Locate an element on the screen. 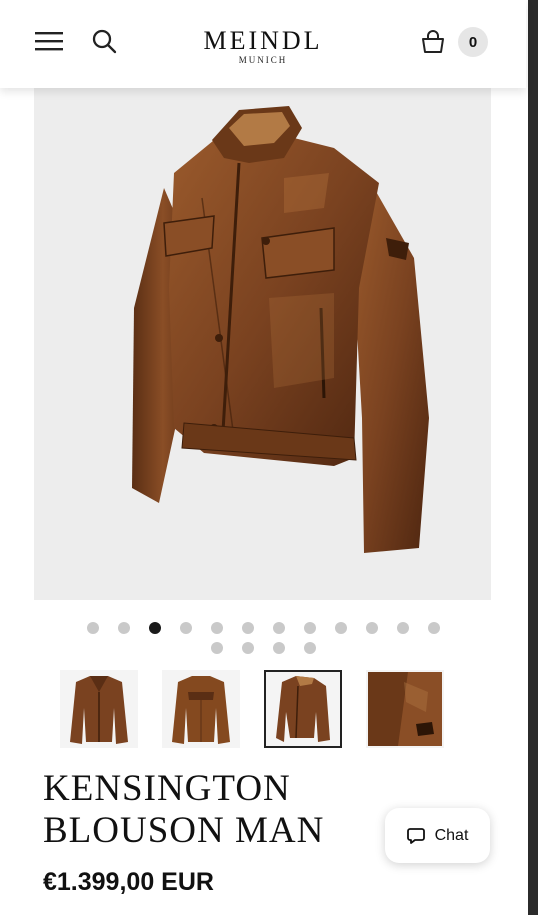 The image size is (538, 915). product-price: €1.399,00 EUR is located at coordinates (128, 882).